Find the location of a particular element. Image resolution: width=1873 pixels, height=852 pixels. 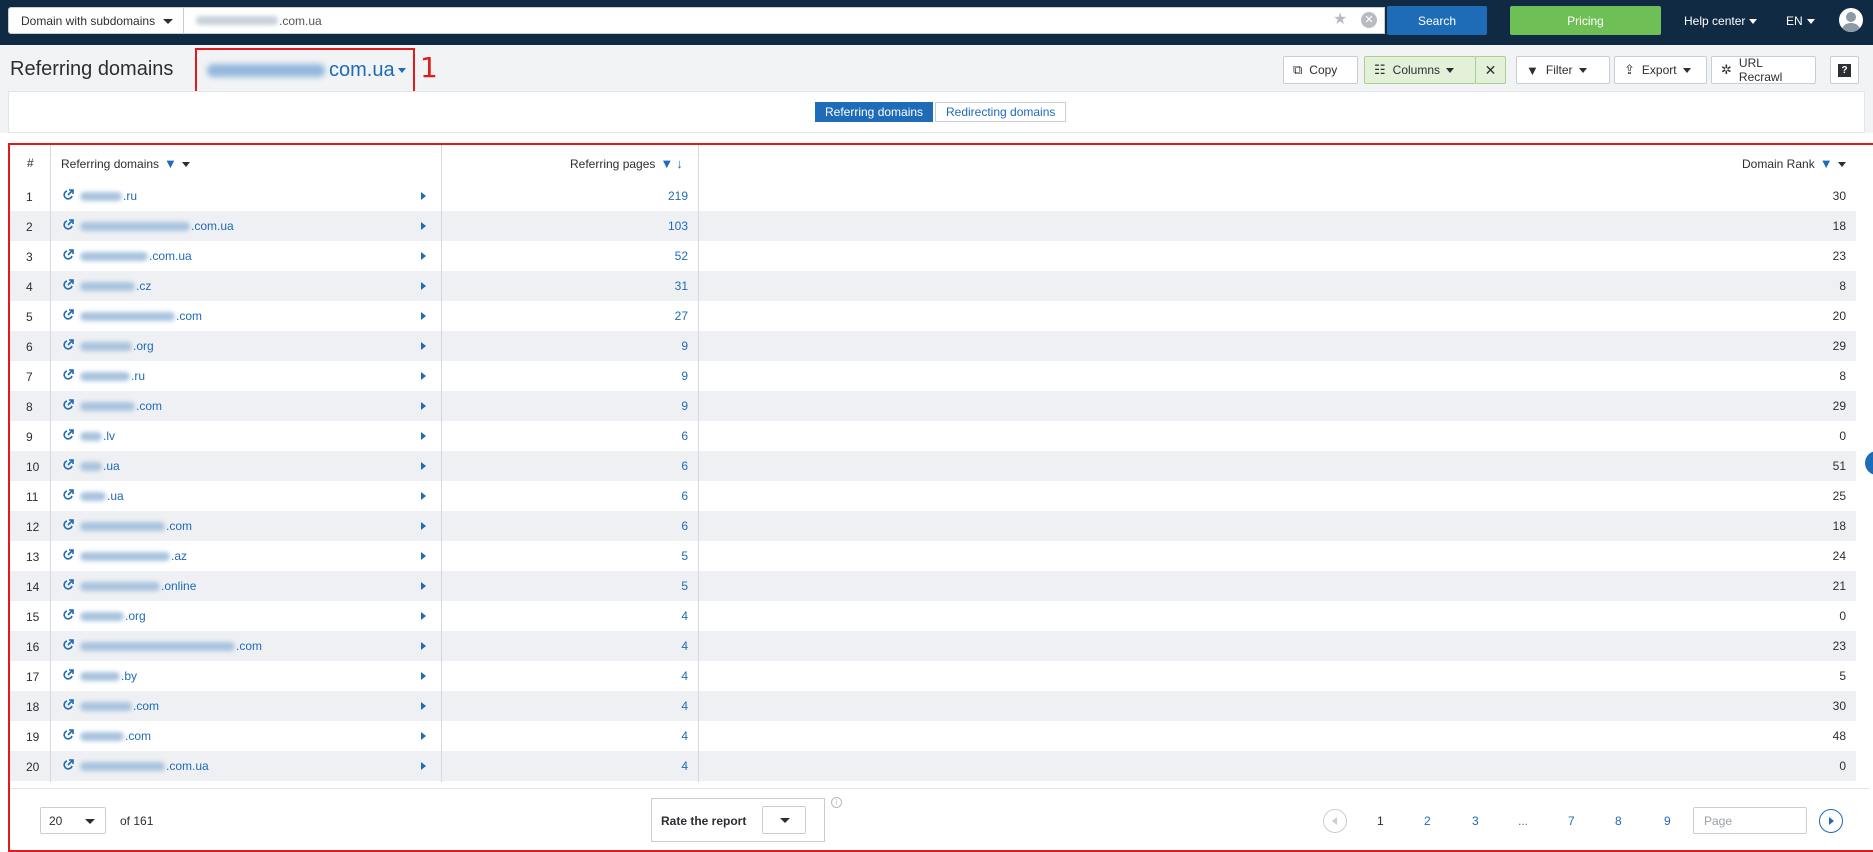

column-header-referring-pages: Referring pages ▼ ↓ is located at coordinates (626, 163).